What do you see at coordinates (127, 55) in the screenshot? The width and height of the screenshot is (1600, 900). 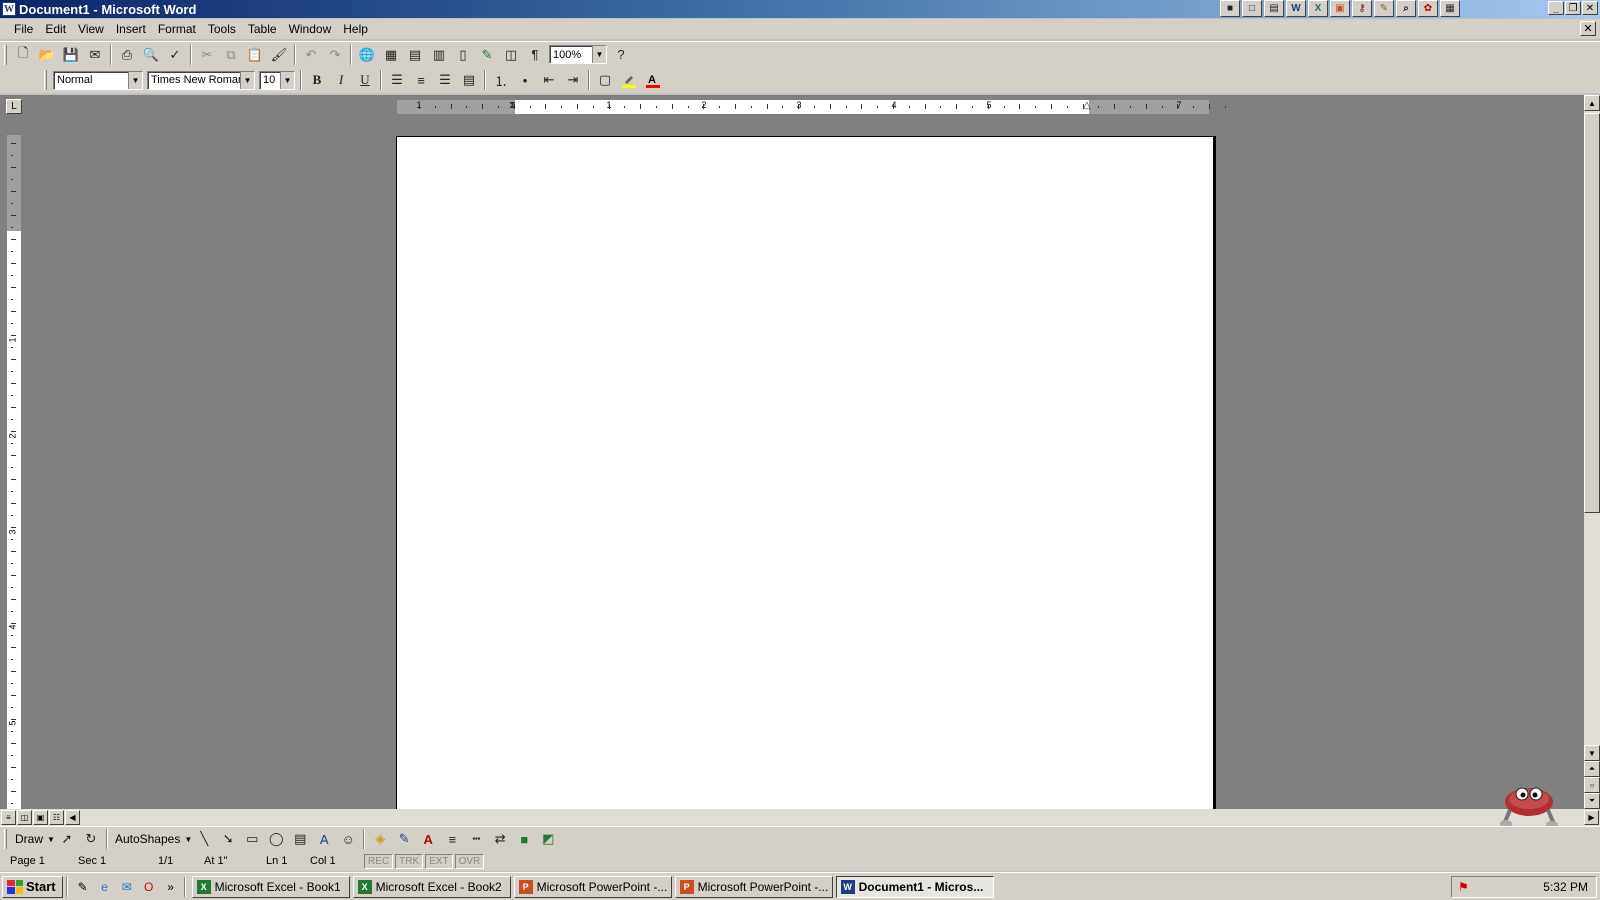 I see `print-icon: ⎙` at bounding box center [127, 55].